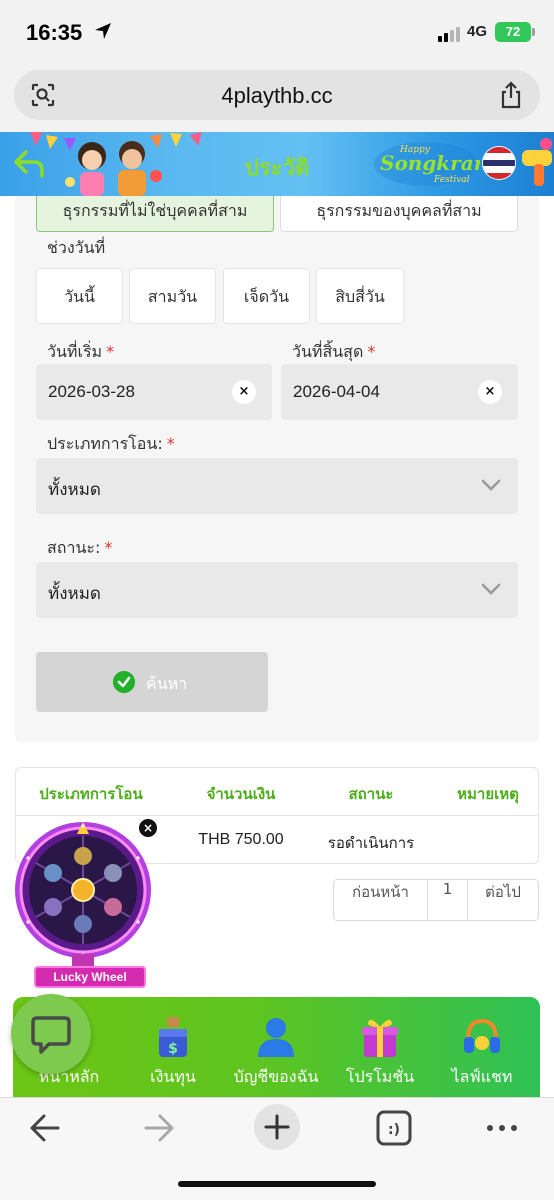 The image size is (554, 1200). Describe the element at coordinates (328, 351) in the screenshot. I see `end-date-label-text: วันที่สิ้นสุด` at that location.